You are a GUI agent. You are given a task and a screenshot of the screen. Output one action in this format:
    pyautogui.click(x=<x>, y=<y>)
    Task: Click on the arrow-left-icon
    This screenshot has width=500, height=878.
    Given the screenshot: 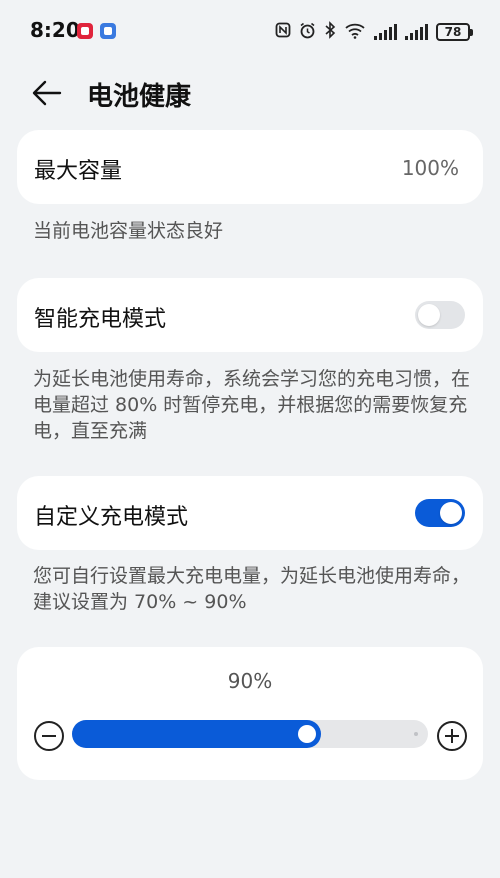 What is the action you would take?
    pyautogui.click(x=47, y=93)
    